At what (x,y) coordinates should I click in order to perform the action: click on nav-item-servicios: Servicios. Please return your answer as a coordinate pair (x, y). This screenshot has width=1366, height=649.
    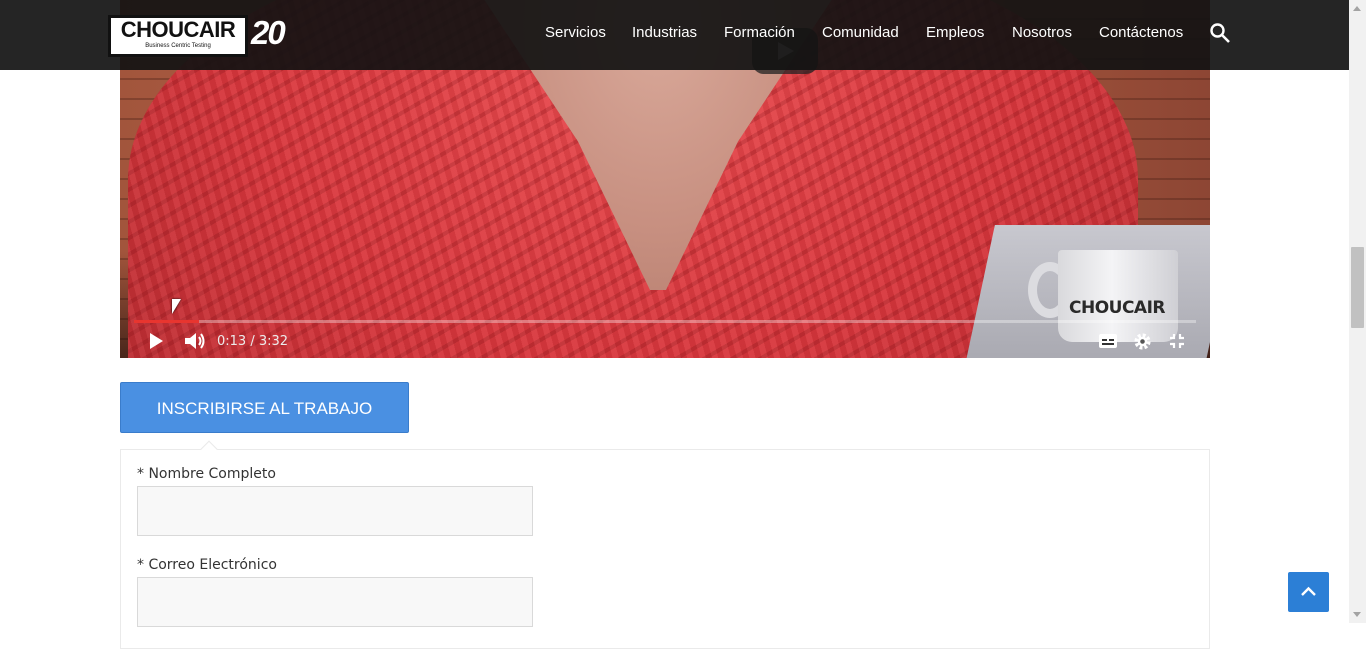
    Looking at the image, I should click on (575, 32).